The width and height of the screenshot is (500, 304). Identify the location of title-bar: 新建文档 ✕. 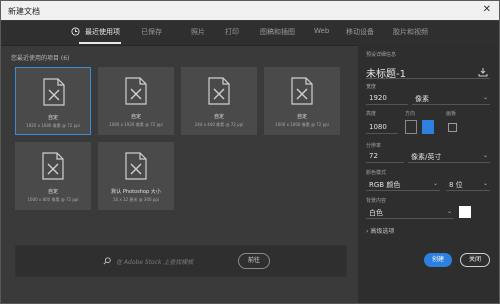
(250, 10).